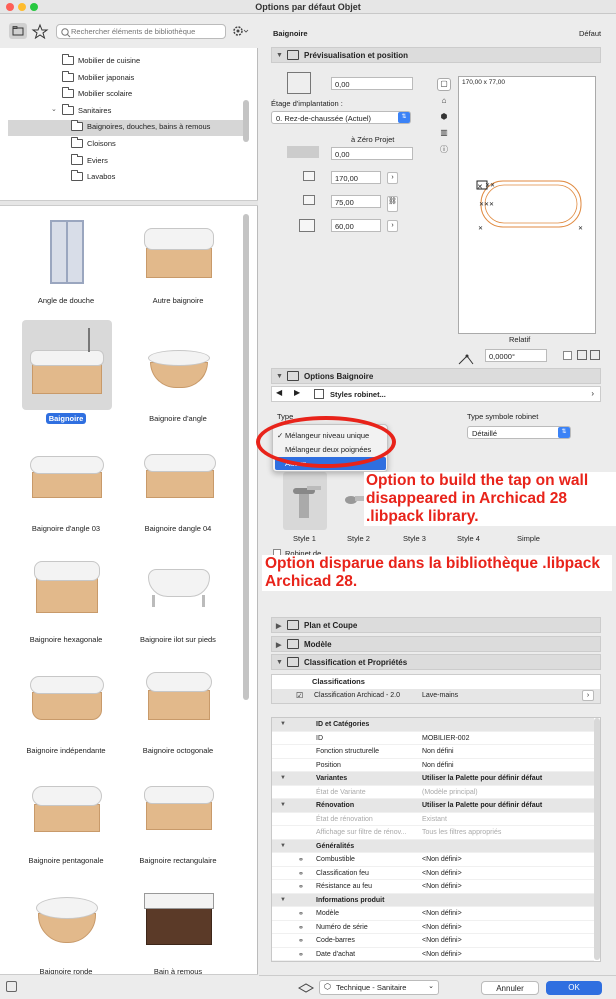 This screenshot has width=616, height=999. What do you see at coordinates (433, 793) in the screenshot?
I see `property-row: État de Variante (Modèle principal)` at bounding box center [433, 793].